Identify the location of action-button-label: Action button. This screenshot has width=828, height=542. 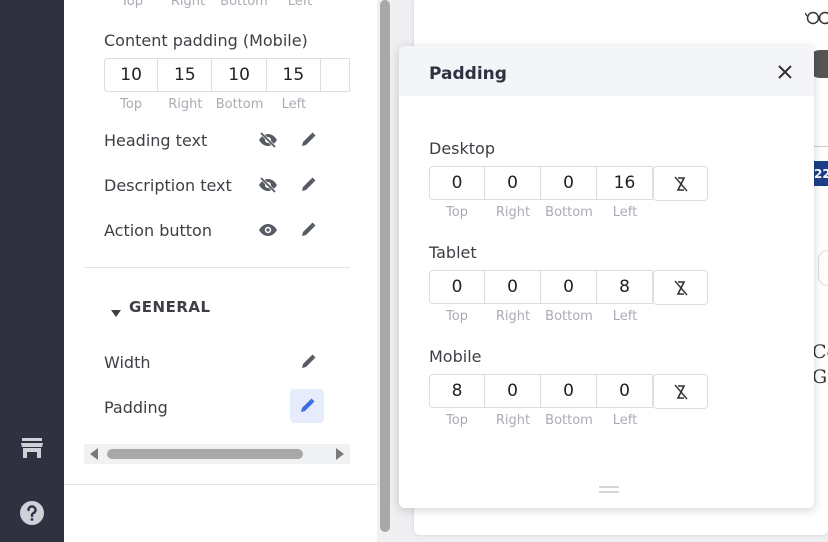
(158, 230).